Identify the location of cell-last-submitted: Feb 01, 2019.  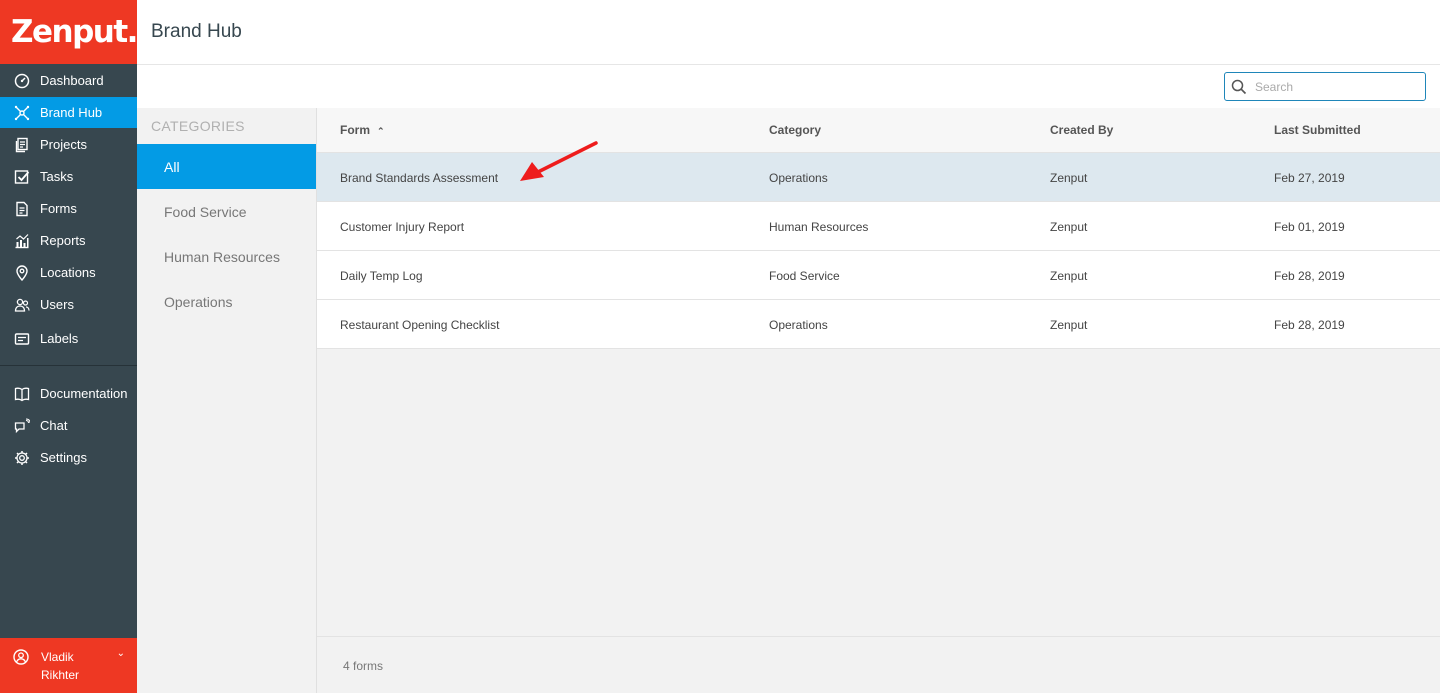
(1309, 227).